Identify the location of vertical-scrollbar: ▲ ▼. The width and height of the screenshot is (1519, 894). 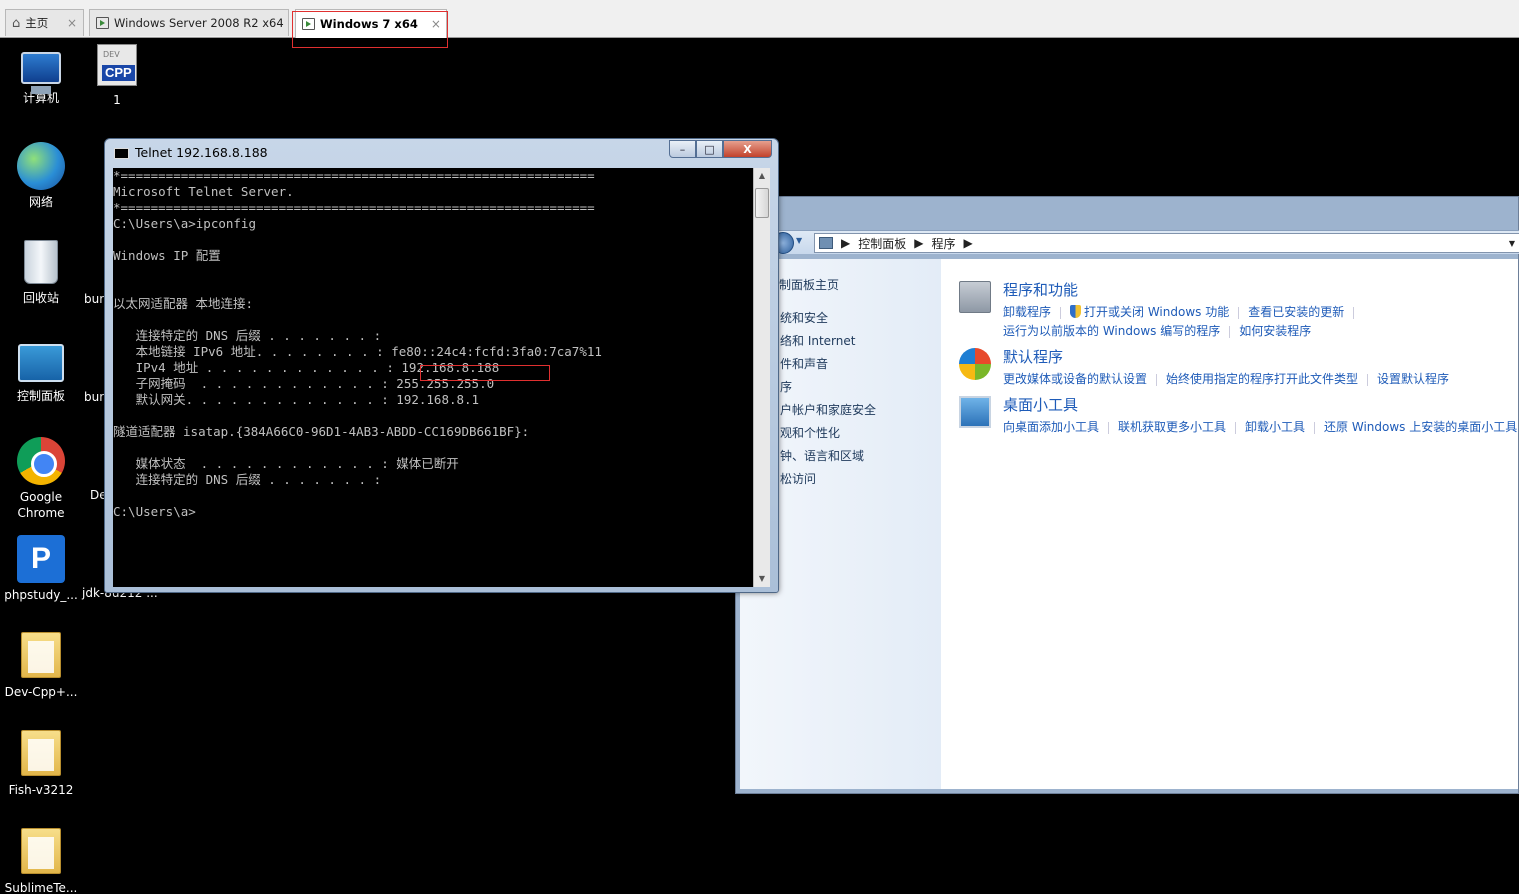
(761, 377).